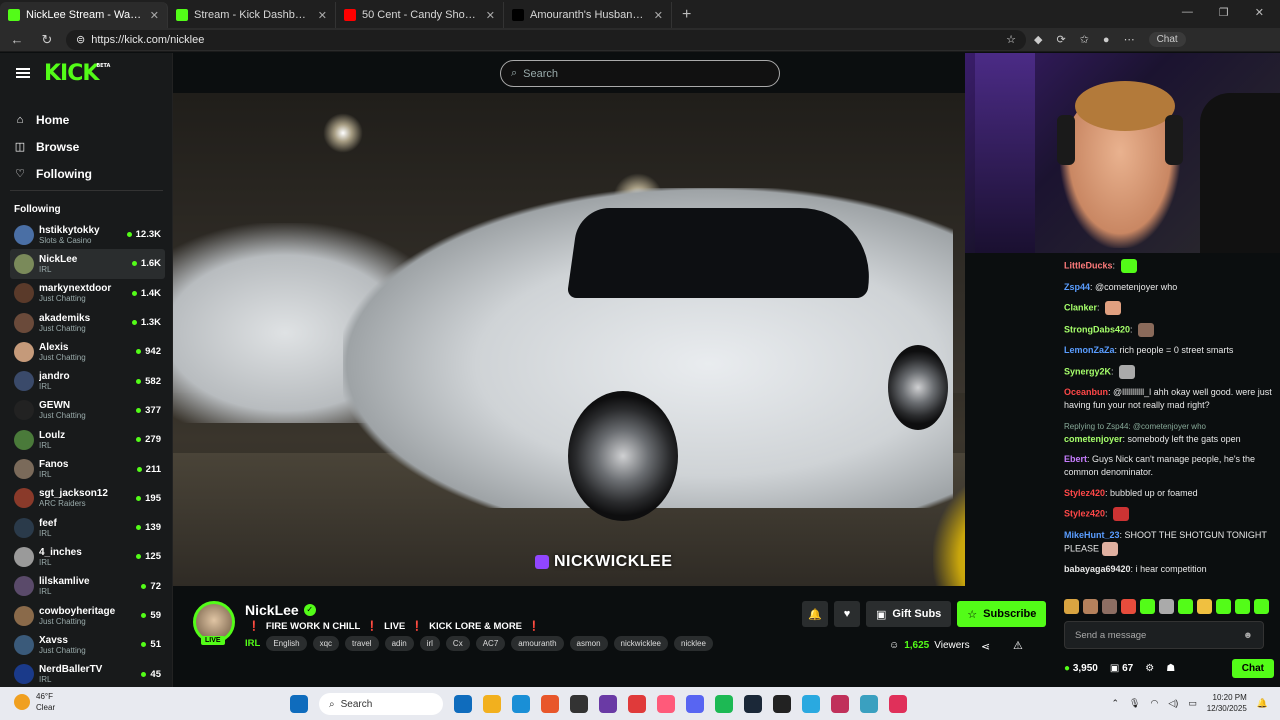 This screenshot has width=1280, height=720. Describe the element at coordinates (1060, 39) in the screenshot. I see `refresh-extension-icon: ⟳` at that location.